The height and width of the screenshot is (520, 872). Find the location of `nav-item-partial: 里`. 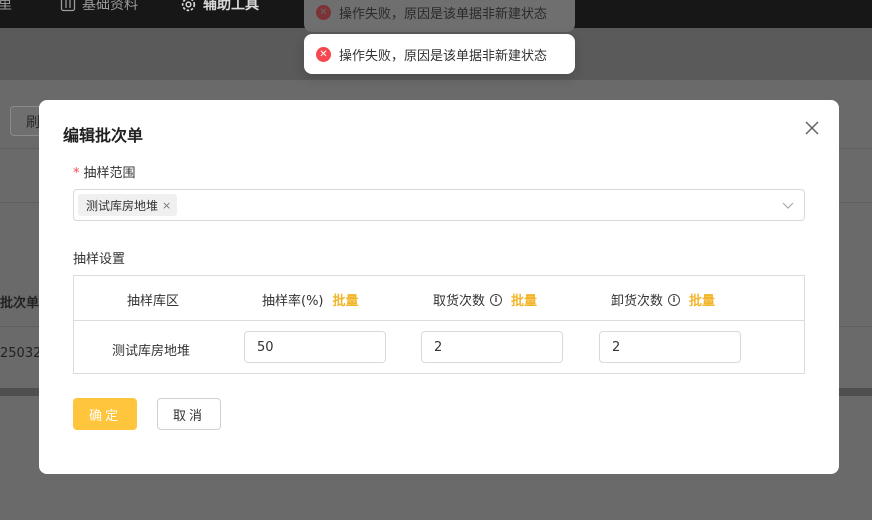

nav-item-partial: 里 is located at coordinates (6, 7).